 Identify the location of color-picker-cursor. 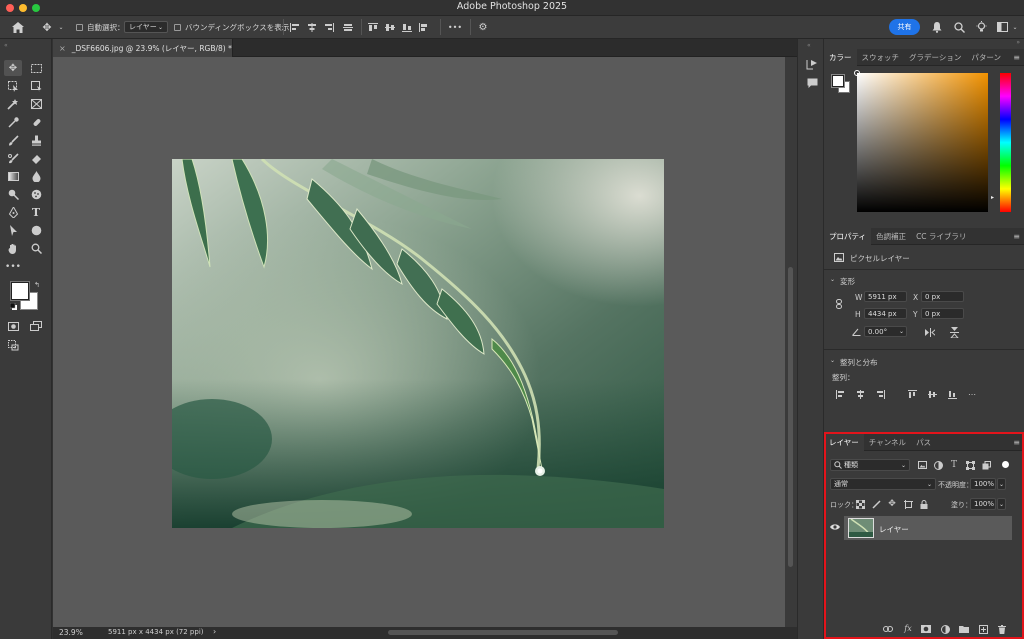
(857, 73).